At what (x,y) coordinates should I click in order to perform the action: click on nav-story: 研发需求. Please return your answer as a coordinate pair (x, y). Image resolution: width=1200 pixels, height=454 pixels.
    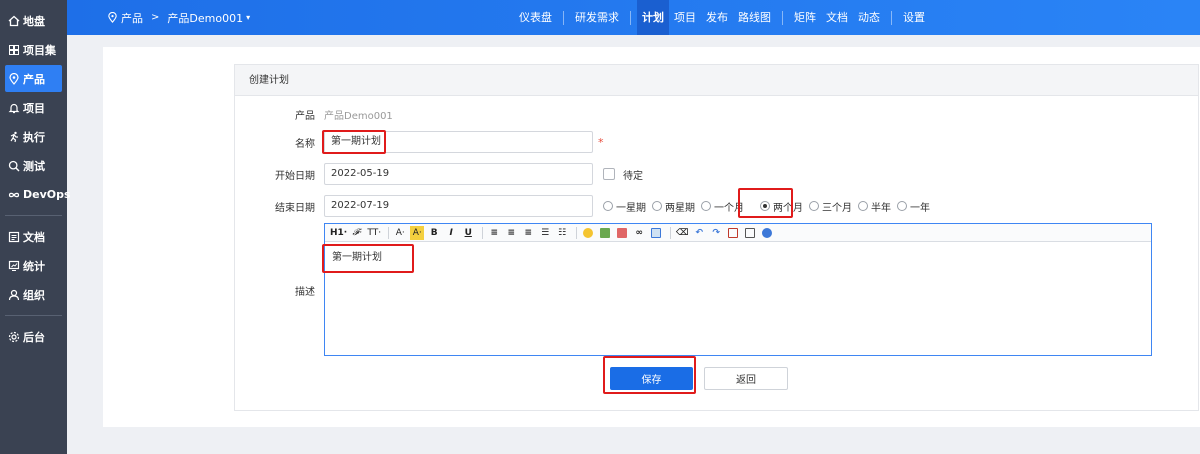
    Looking at the image, I should click on (597, 17).